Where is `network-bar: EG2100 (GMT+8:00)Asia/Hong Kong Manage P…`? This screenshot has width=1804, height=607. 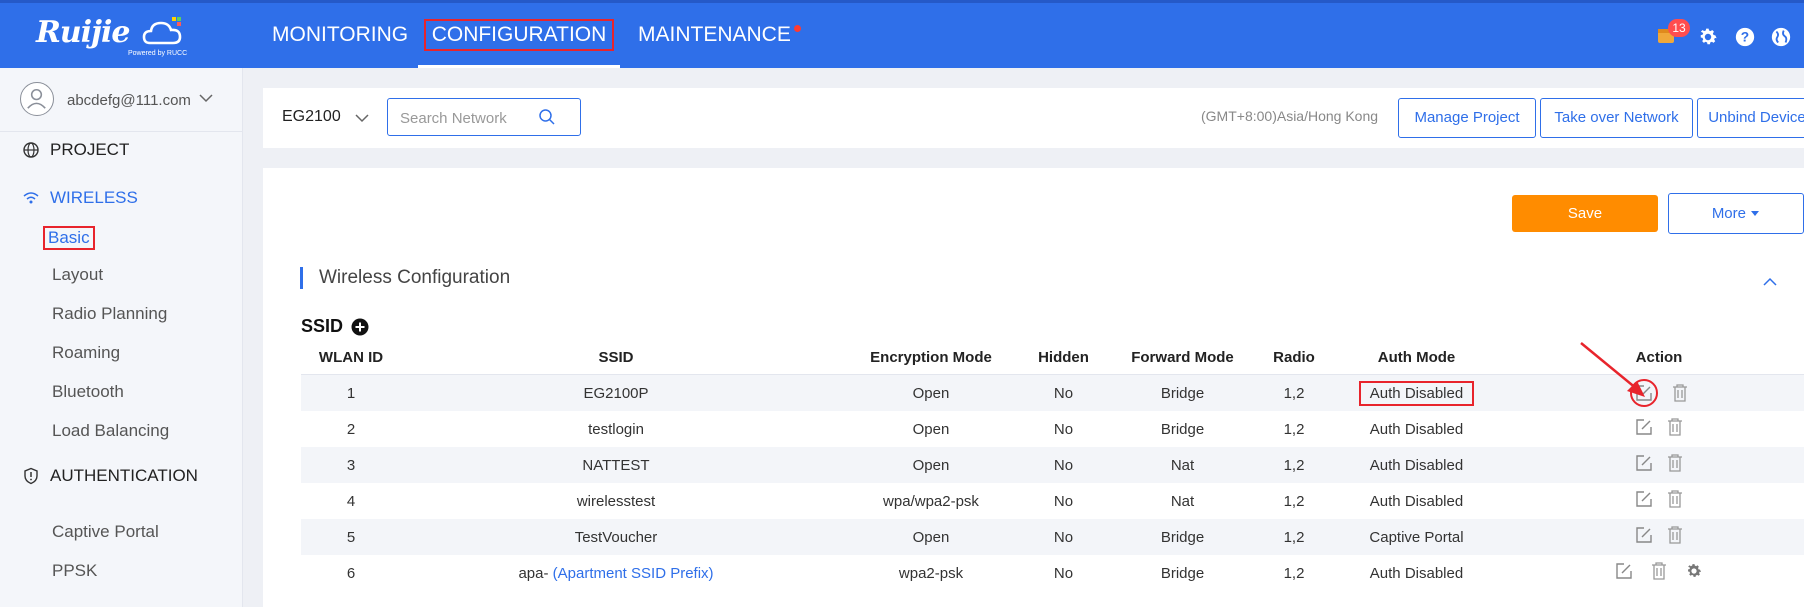 network-bar: EG2100 (GMT+8:00)Asia/Hong Kong Manage P… is located at coordinates (1033, 118).